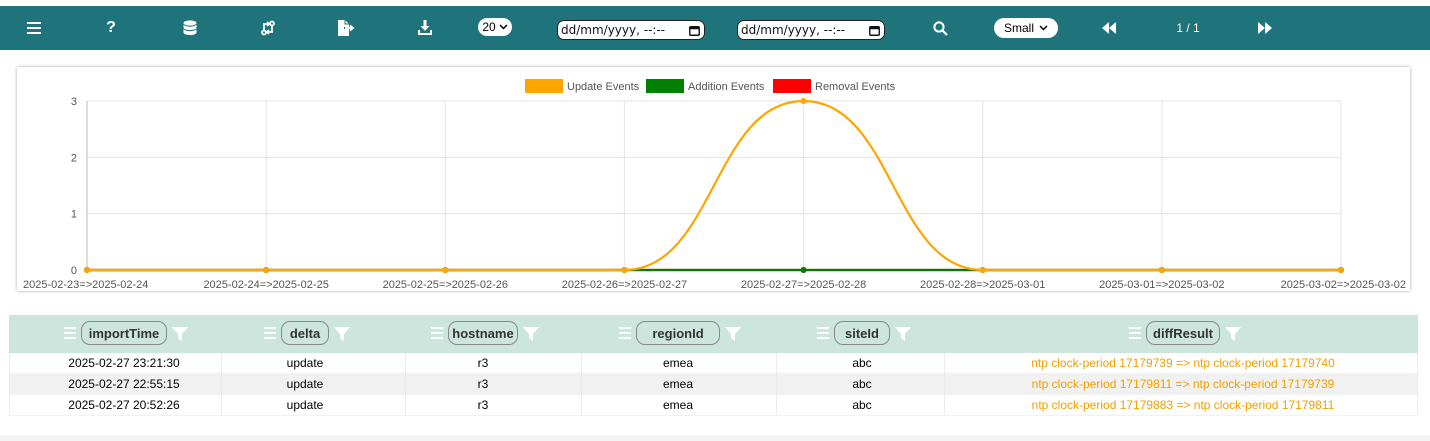  What do you see at coordinates (603, 87) in the screenshot?
I see `legend-label: Update Events` at bounding box center [603, 87].